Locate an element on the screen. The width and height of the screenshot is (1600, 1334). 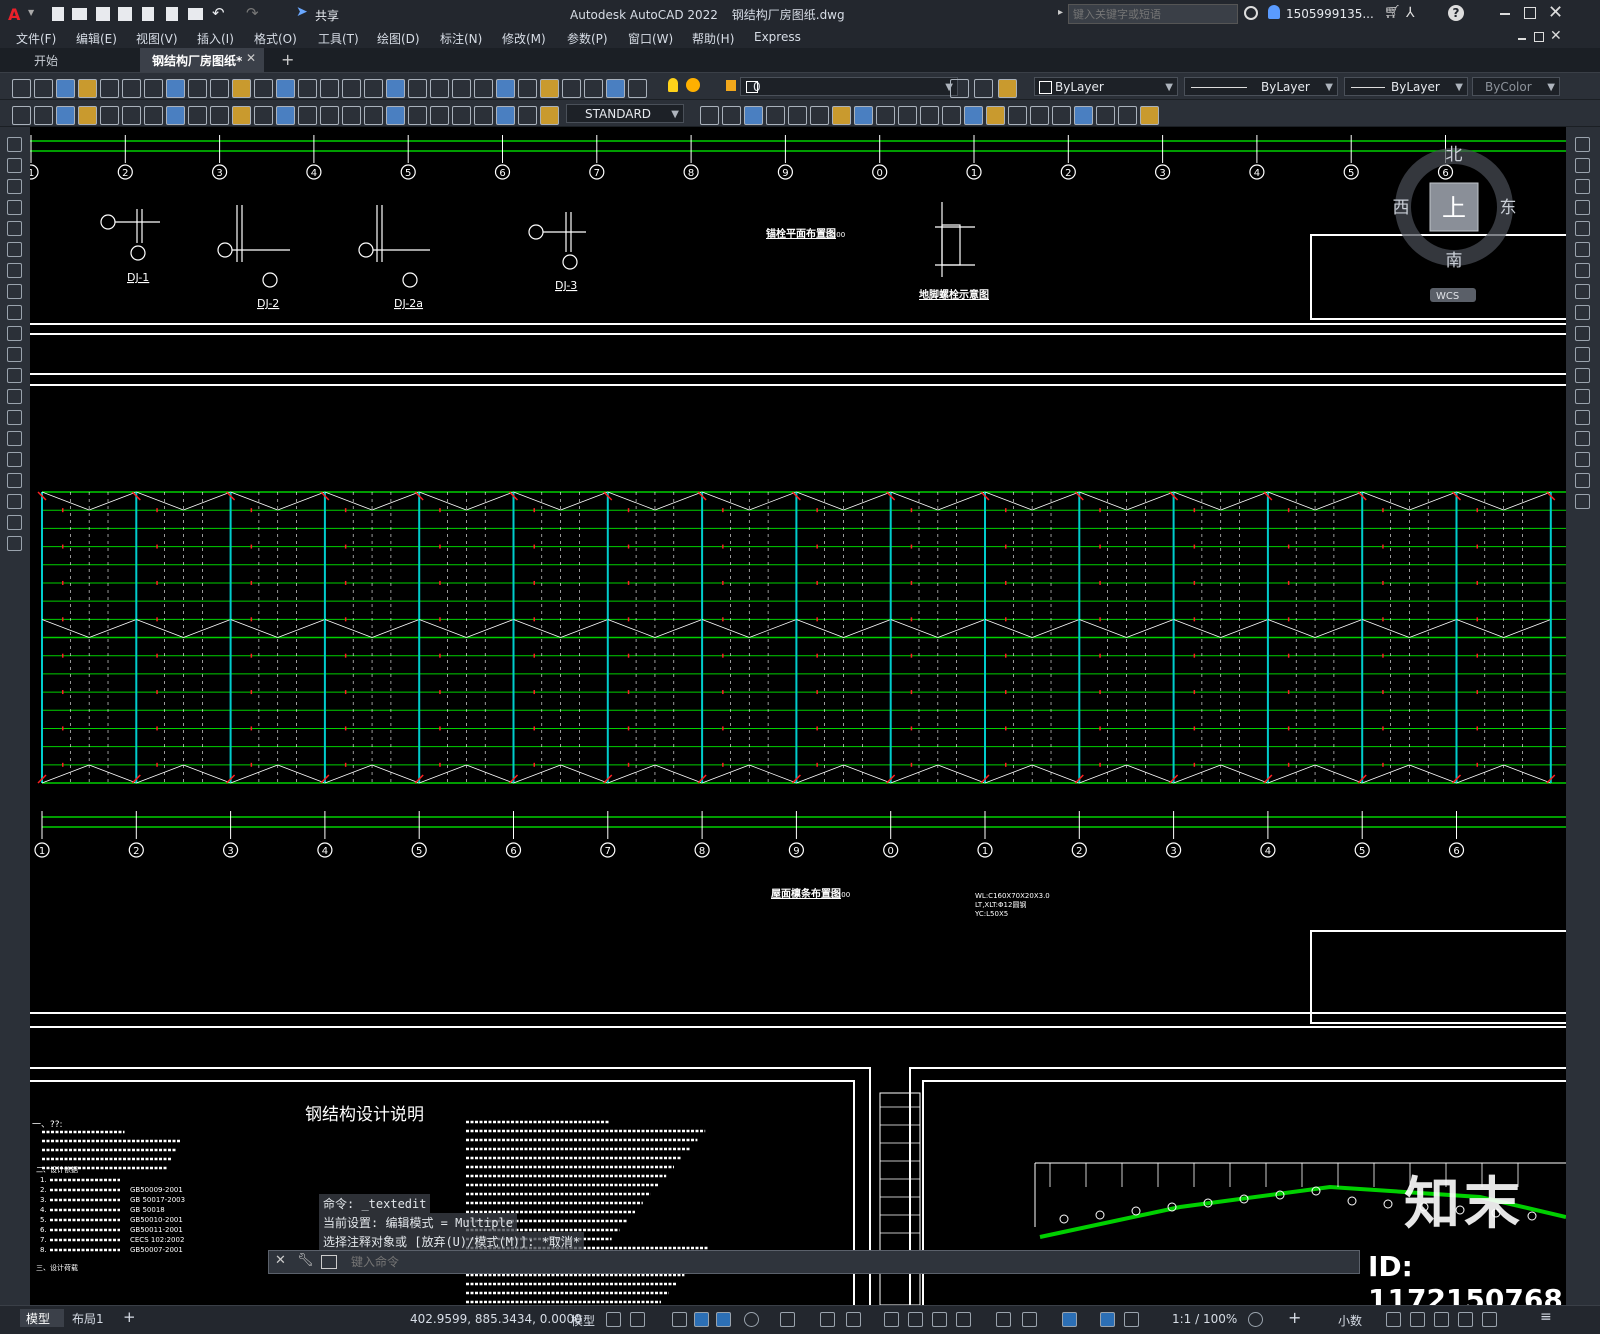
open-file-icon is located at coordinates (79, 14).